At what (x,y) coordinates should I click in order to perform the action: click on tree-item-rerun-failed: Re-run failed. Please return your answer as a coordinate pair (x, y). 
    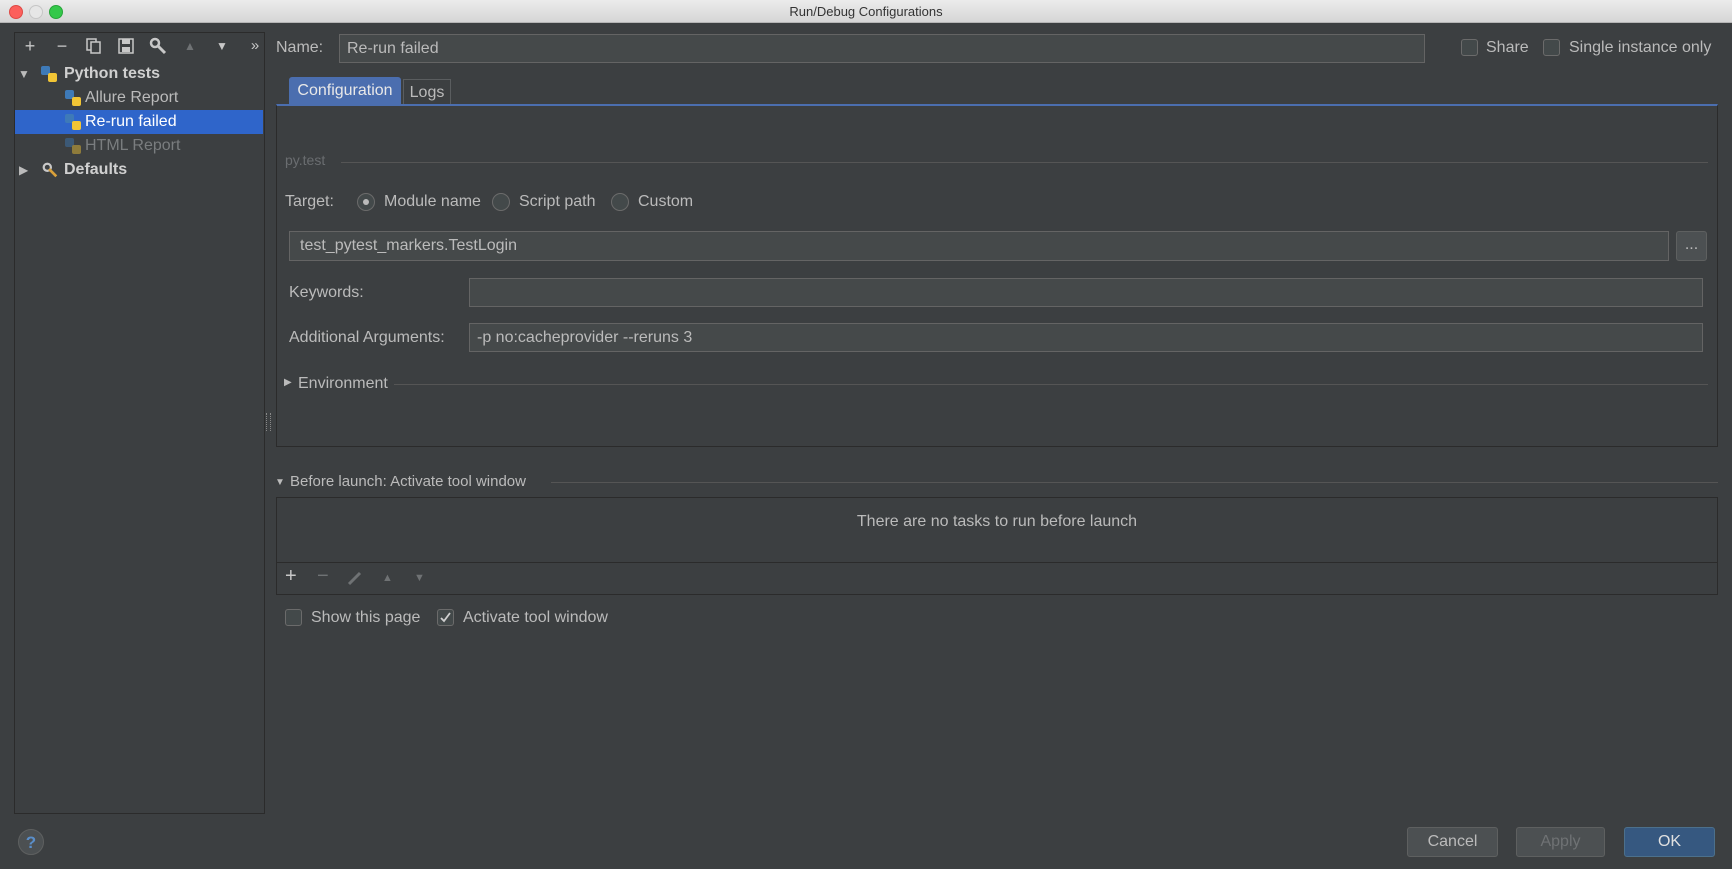
    Looking at the image, I should click on (139, 122).